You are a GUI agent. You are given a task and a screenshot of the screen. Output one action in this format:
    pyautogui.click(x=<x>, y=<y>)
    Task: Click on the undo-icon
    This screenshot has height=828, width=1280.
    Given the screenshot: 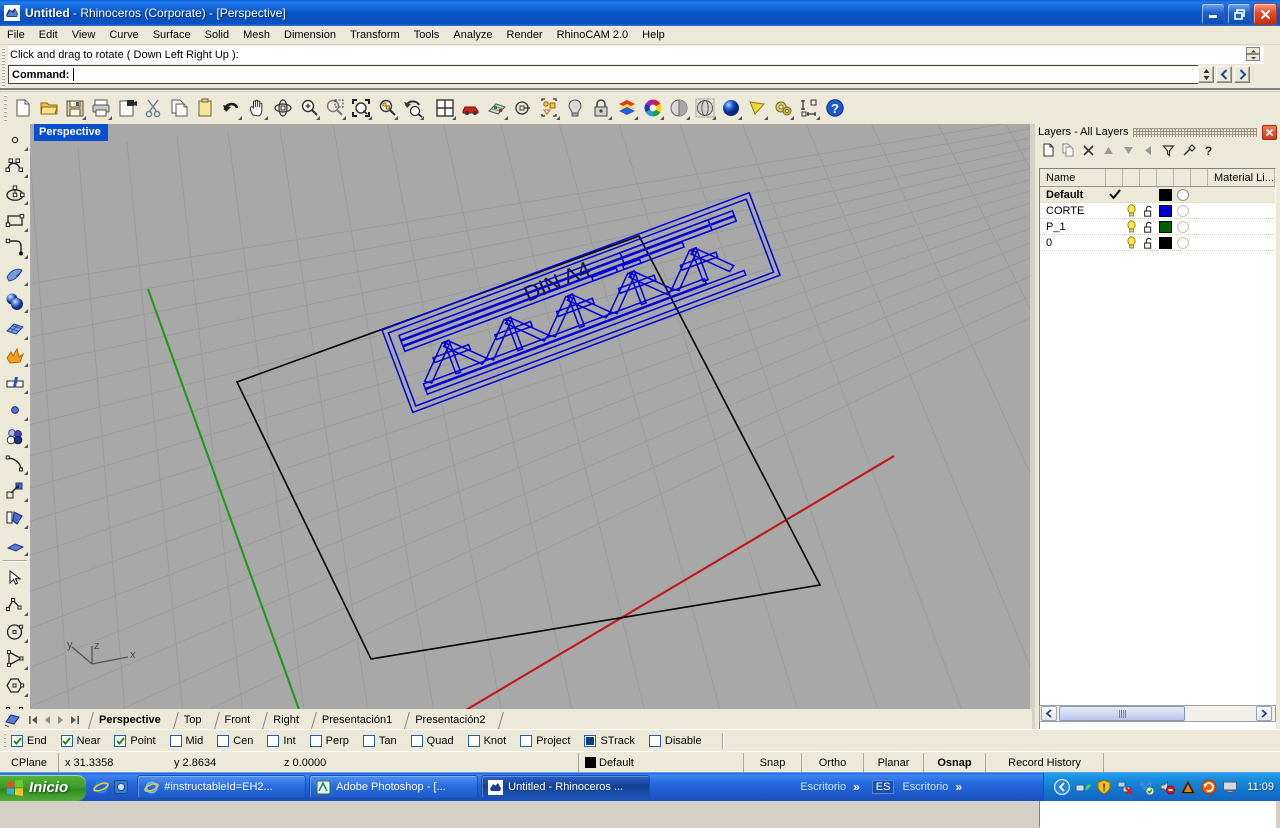 What is the action you would take?
    pyautogui.click(x=231, y=108)
    